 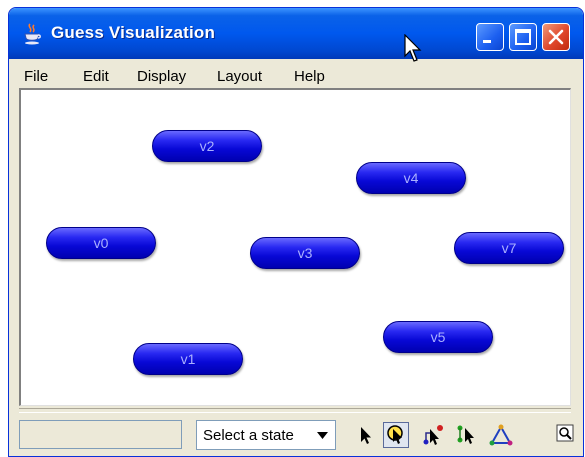 I want to click on minimize-button, so click(x=490, y=37).